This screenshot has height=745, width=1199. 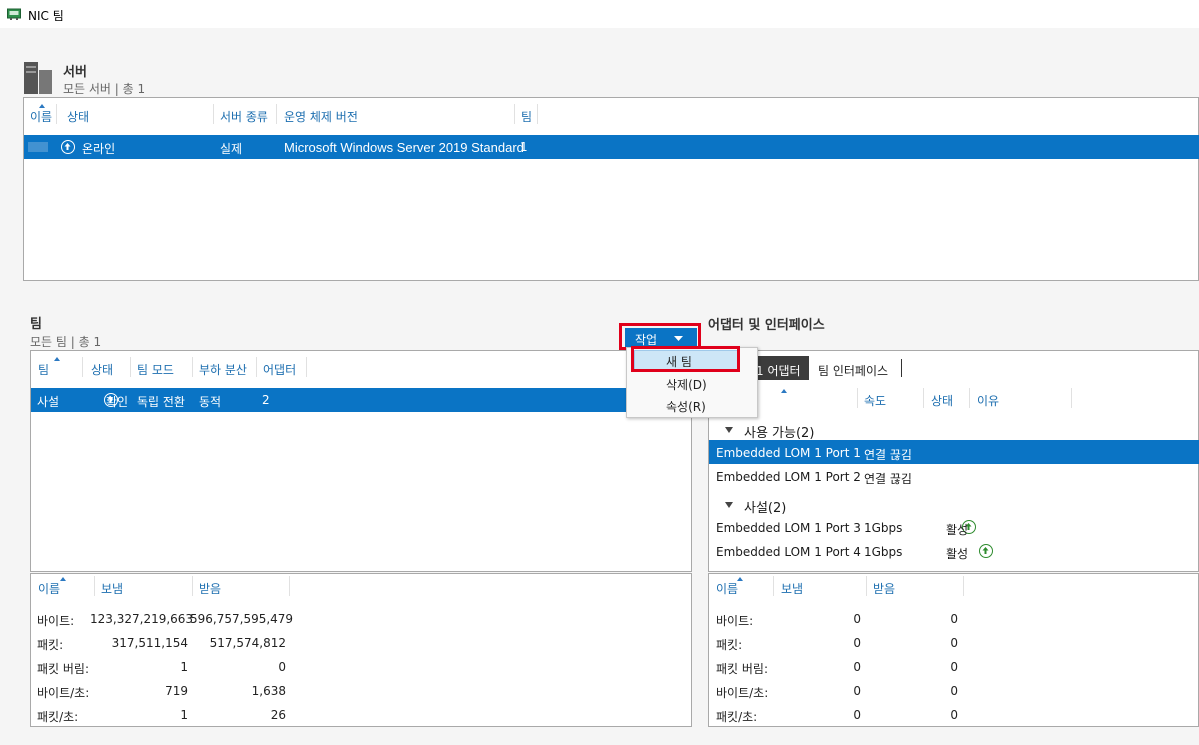 What do you see at coordinates (524, 147) in the screenshot?
I see `server-teams: 1` at bounding box center [524, 147].